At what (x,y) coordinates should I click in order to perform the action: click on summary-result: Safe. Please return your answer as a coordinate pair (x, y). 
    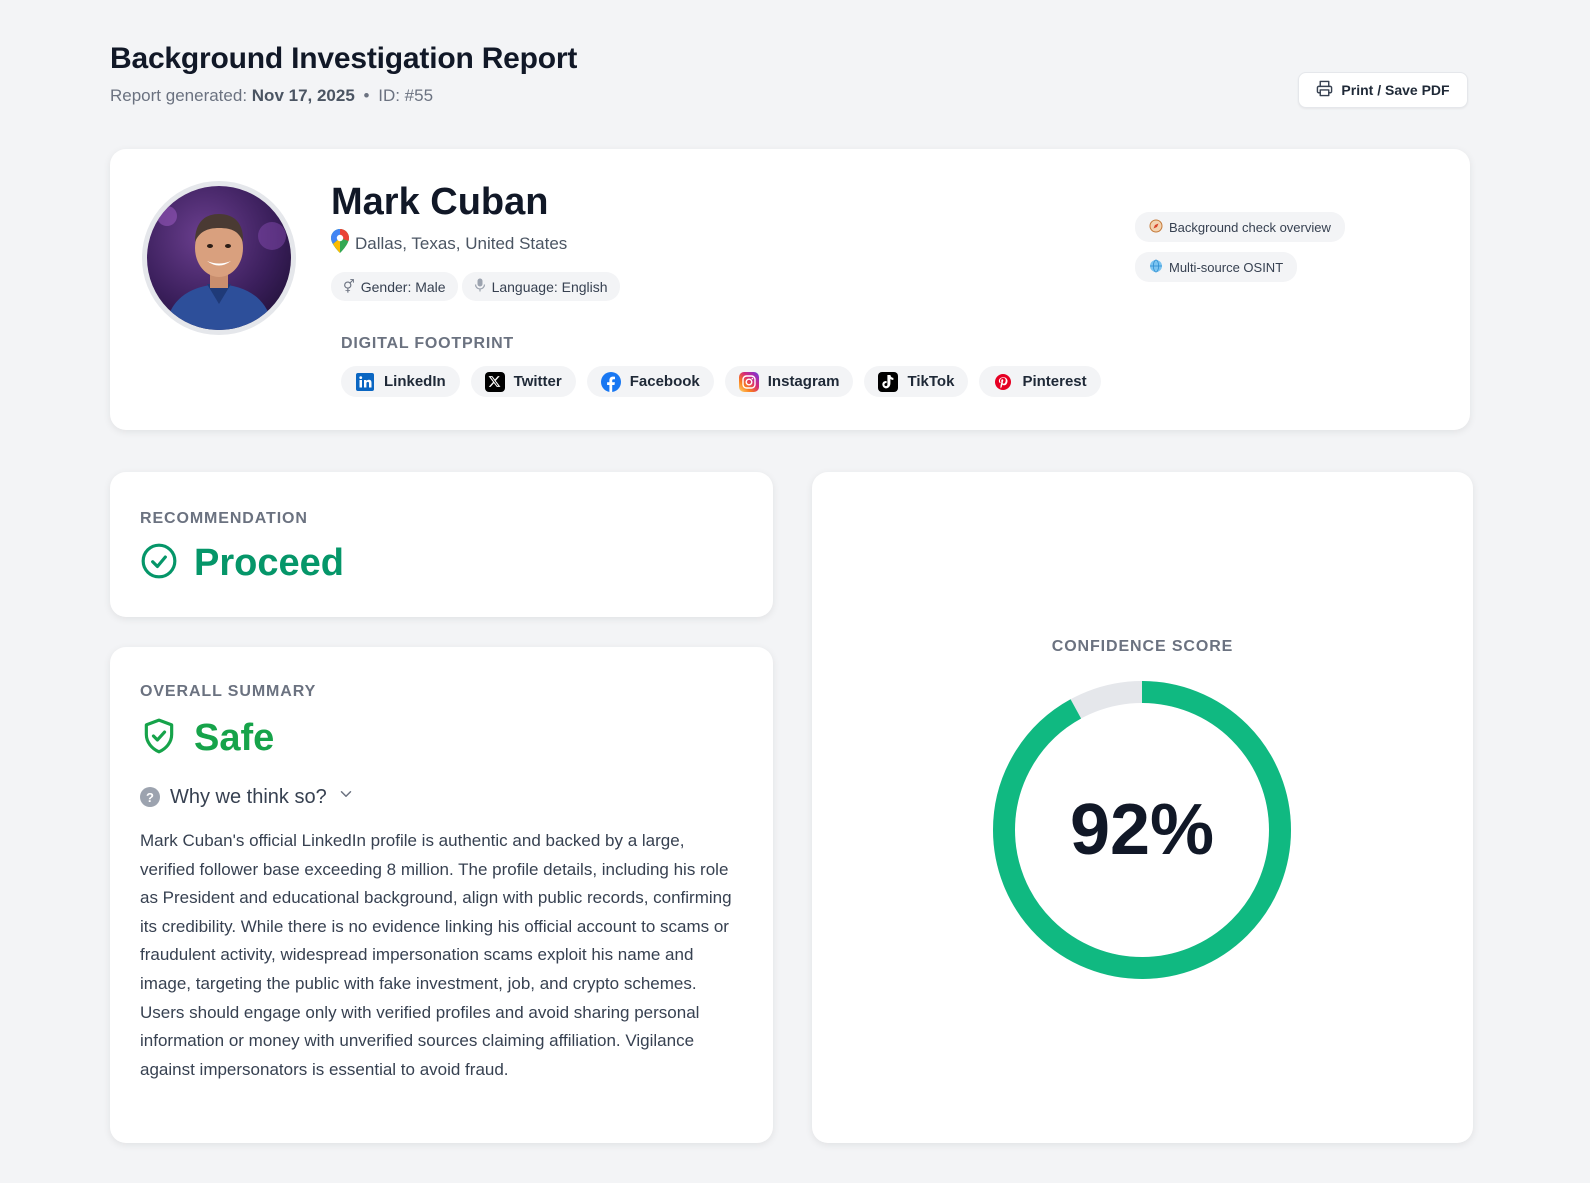
    Looking at the image, I should click on (207, 738).